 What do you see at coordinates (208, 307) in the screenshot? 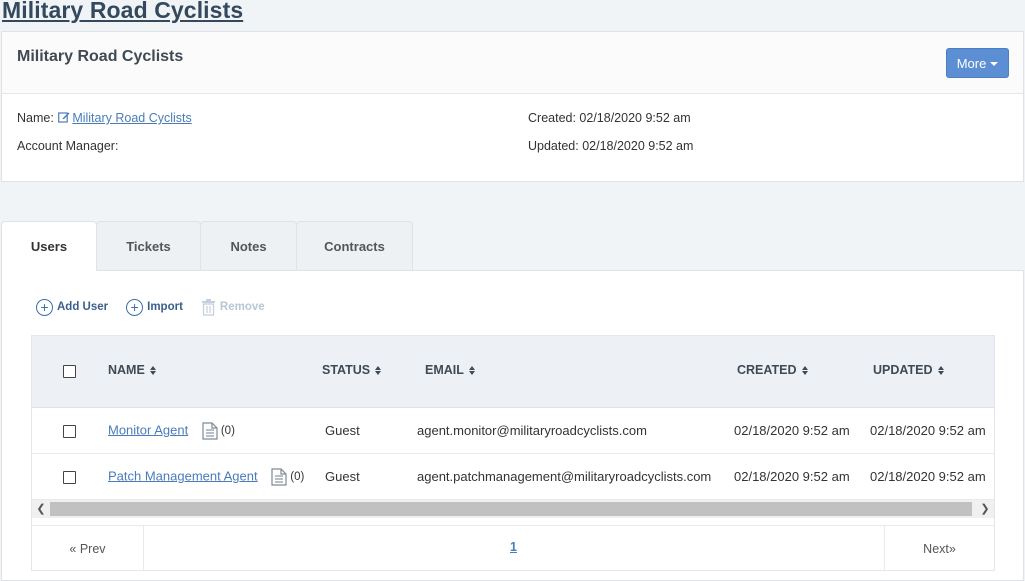
I see `trash-icon` at bounding box center [208, 307].